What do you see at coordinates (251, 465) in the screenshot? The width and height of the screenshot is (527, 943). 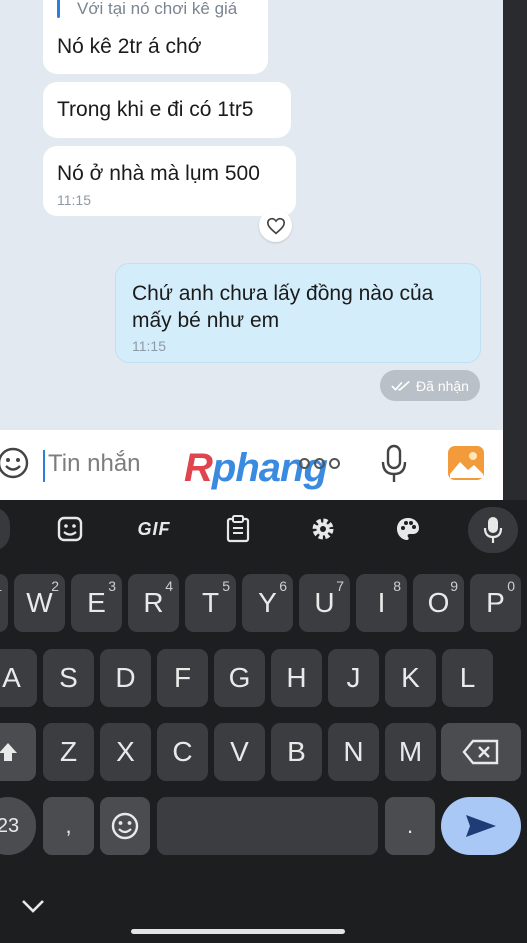 I see `message-composer: Rphang` at bounding box center [251, 465].